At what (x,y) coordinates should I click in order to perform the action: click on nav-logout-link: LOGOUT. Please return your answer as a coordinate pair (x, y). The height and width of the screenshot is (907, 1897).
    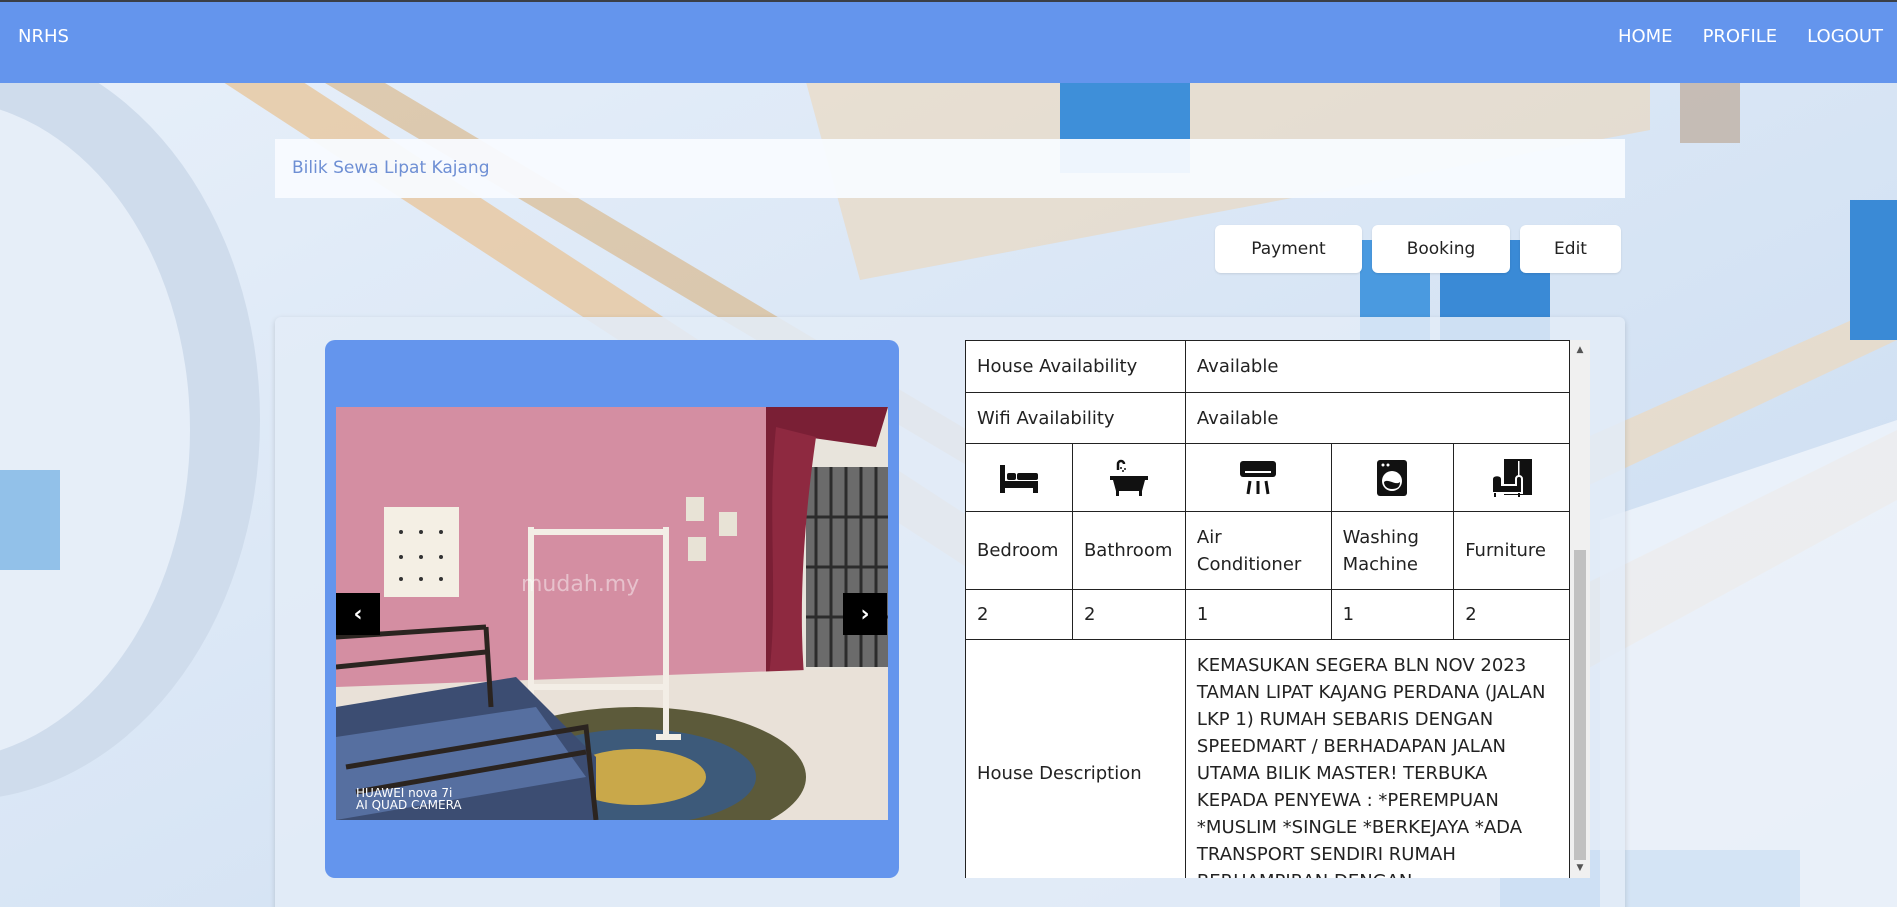
    Looking at the image, I should click on (1845, 36).